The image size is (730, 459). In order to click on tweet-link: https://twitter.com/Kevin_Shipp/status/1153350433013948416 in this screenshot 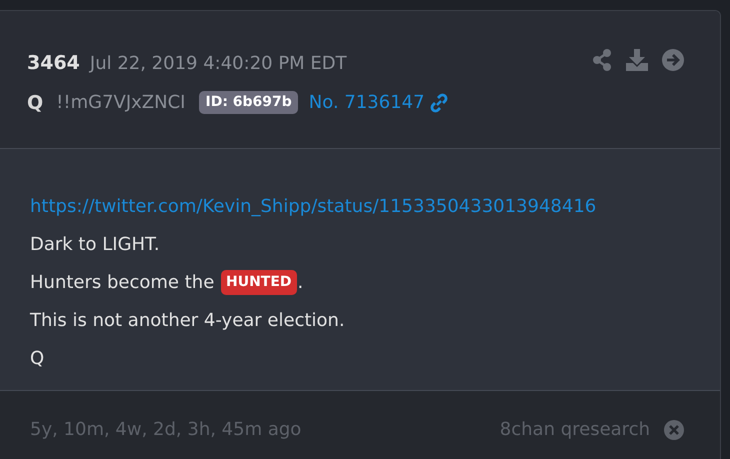, I will do `click(313, 206)`.